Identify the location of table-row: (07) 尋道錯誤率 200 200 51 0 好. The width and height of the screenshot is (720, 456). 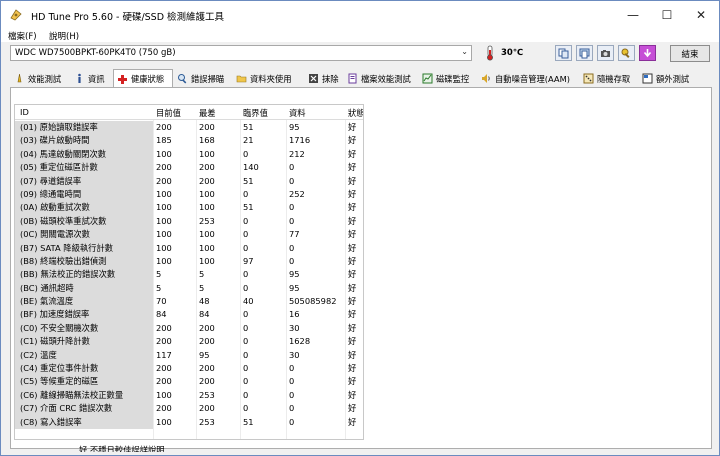
(189, 181).